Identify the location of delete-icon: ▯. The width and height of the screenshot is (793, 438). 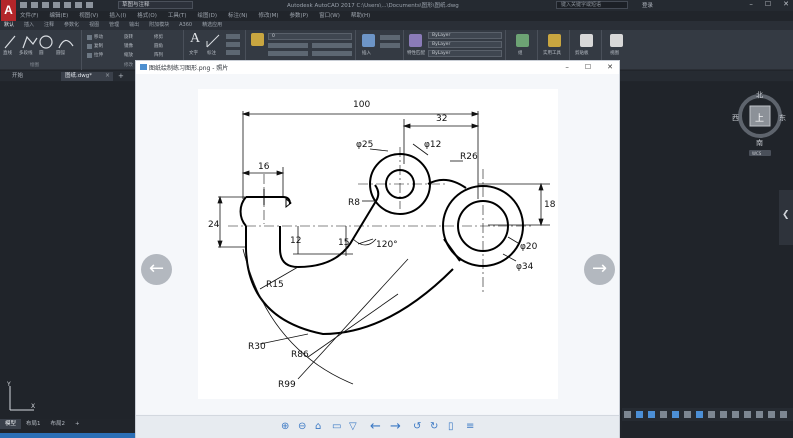
(451, 427).